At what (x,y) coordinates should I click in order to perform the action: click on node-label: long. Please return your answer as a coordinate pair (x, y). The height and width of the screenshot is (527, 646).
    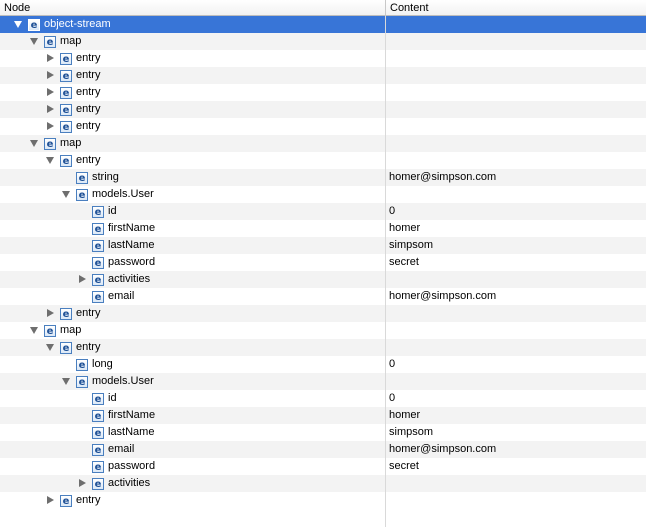
    Looking at the image, I should click on (102, 364).